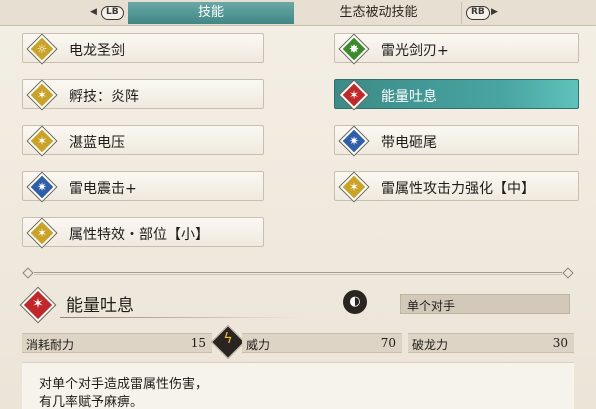 This screenshot has height=409, width=596. What do you see at coordinates (143, 48) in the screenshot?
I see `skill-card: ☼ 电龙圣剑` at bounding box center [143, 48].